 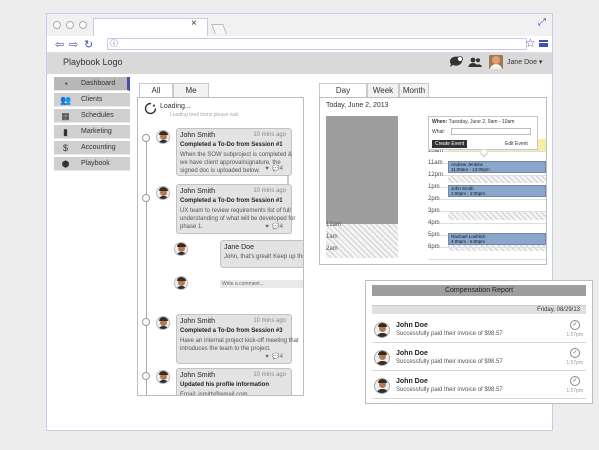 I want to click on payer-name: John Doe, so click(x=412, y=381).